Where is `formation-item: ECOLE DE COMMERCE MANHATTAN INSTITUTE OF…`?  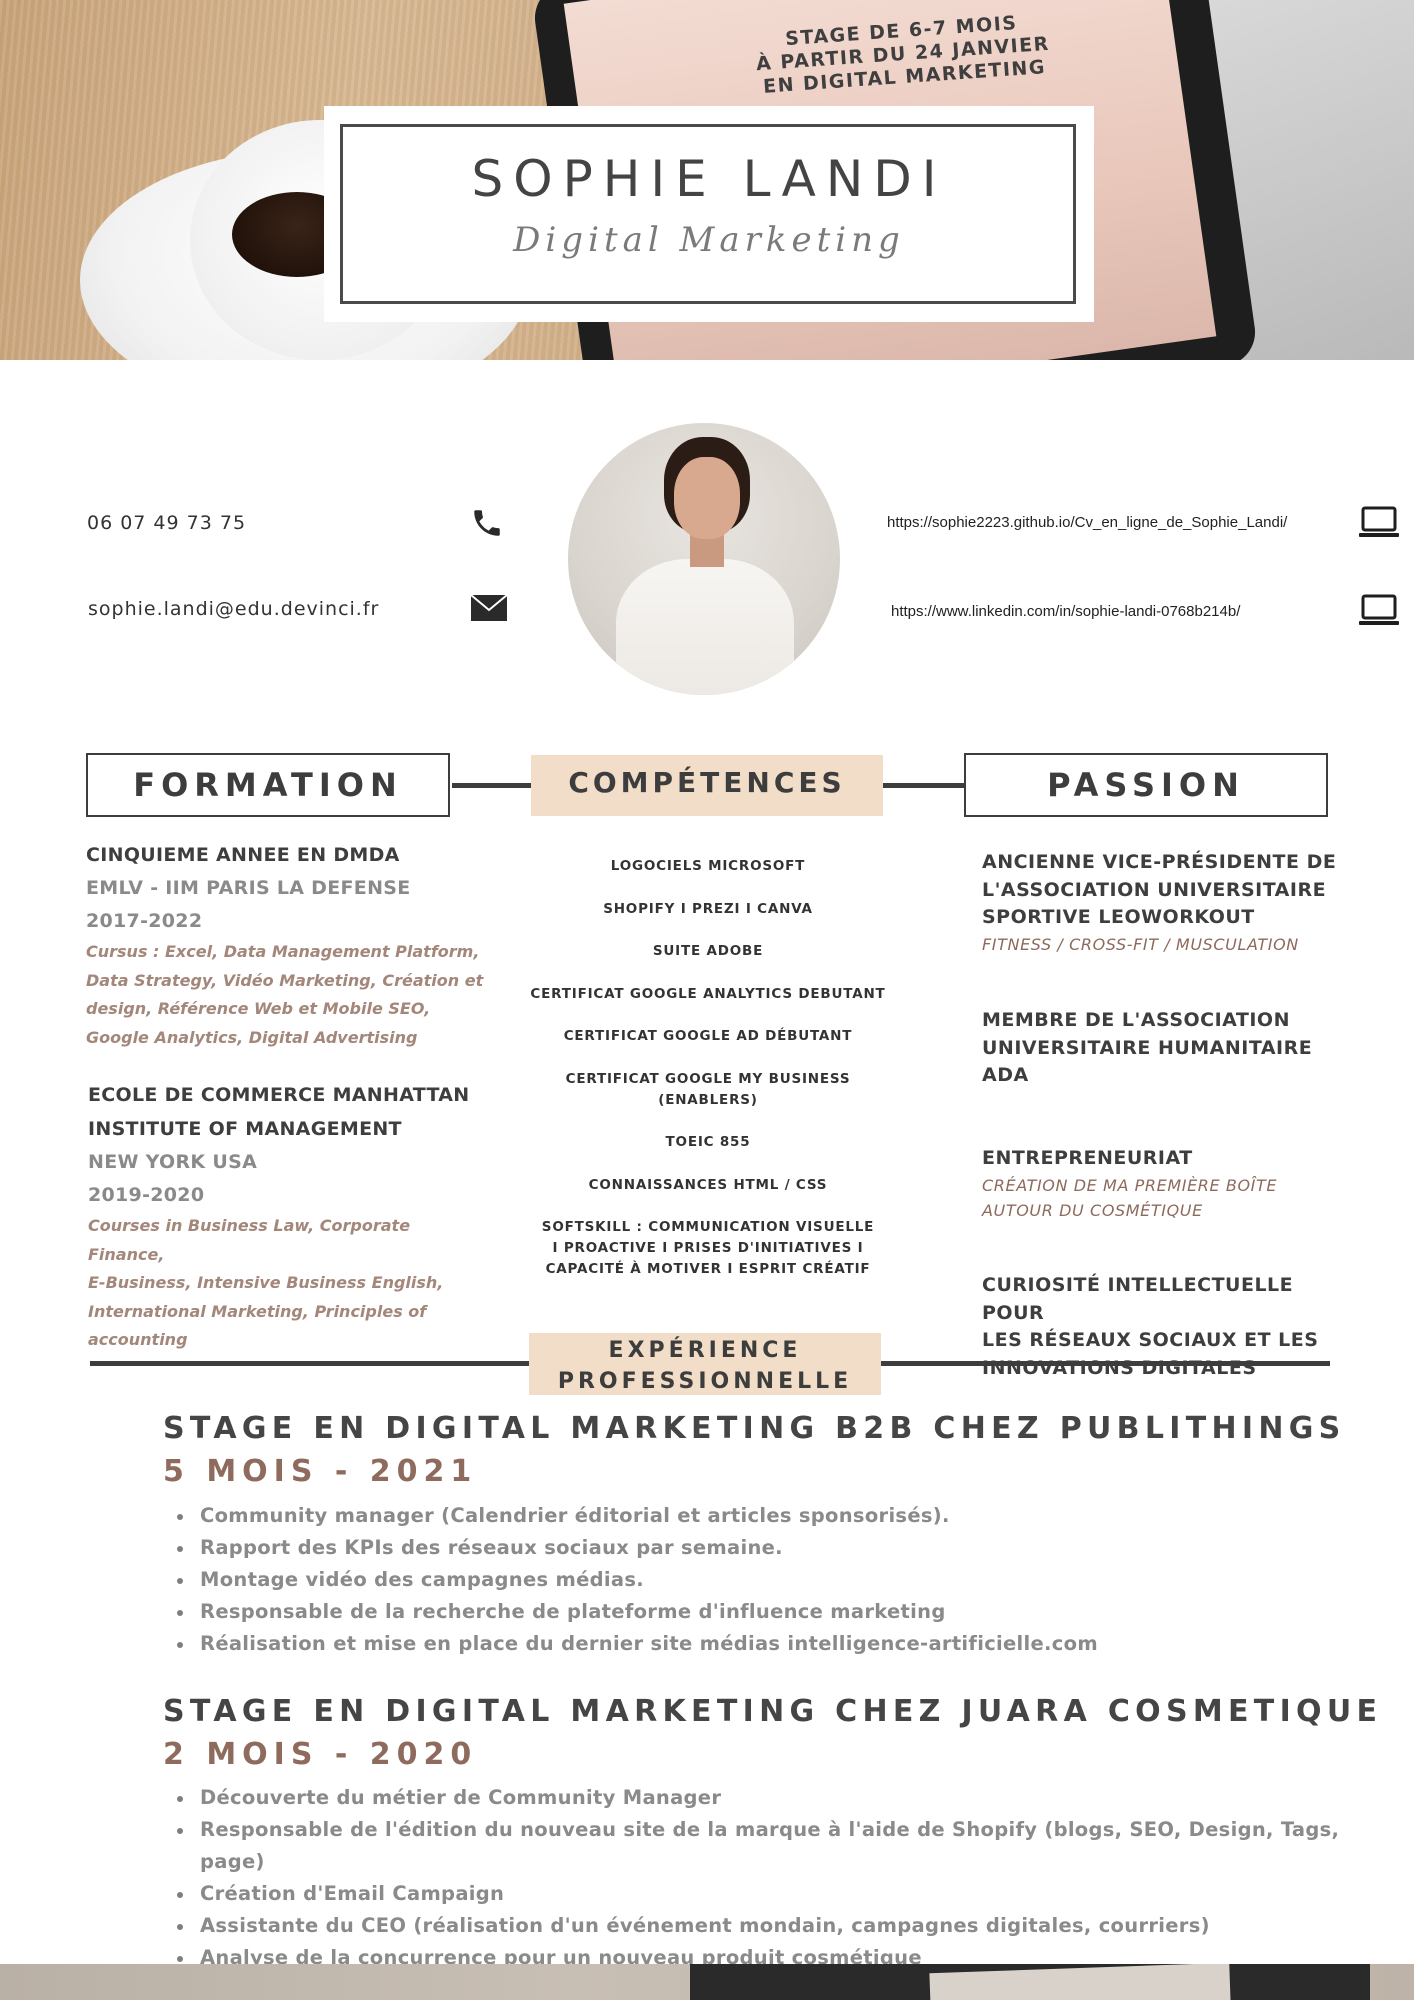 formation-item: ECOLE DE COMMERCE MANHATTAN INSTITUTE OF… is located at coordinates (288, 1216).